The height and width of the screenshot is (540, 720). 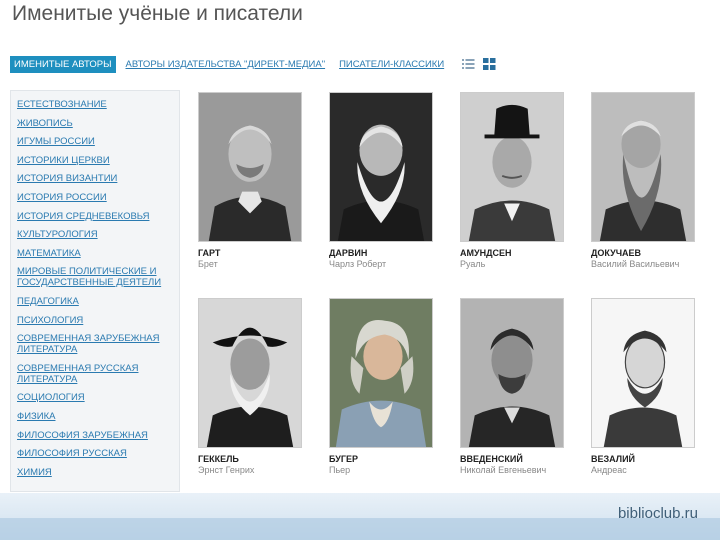 What do you see at coordinates (609, 470) in the screenshot?
I see `author-first-name: Андреас` at bounding box center [609, 470].